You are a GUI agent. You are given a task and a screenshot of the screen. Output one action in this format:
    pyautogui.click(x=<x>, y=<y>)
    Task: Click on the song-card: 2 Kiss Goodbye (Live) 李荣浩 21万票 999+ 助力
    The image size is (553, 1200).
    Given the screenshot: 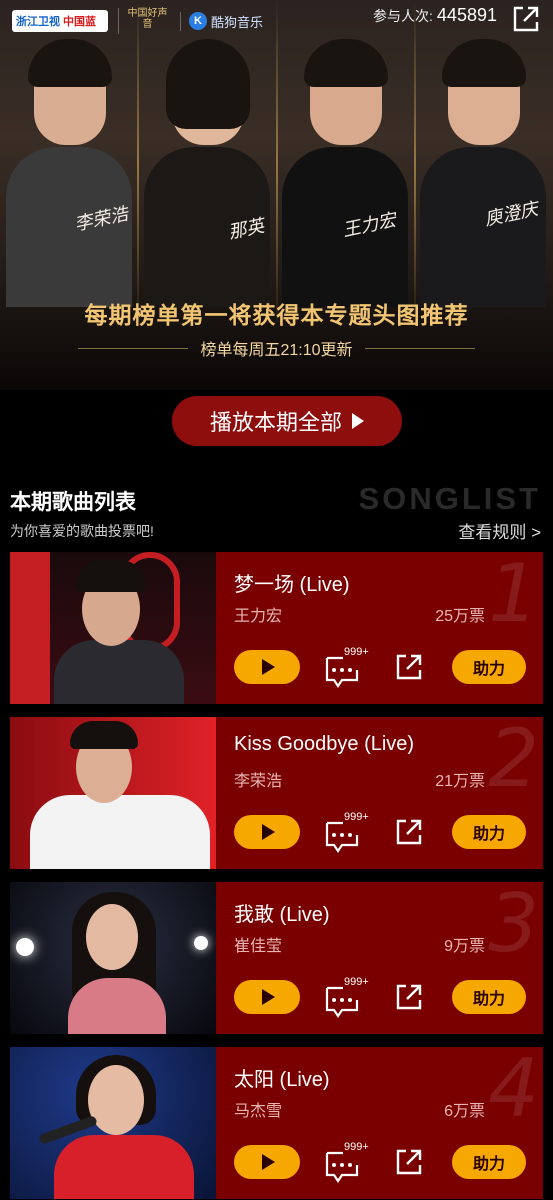 What is the action you would take?
    pyautogui.click(x=276, y=793)
    